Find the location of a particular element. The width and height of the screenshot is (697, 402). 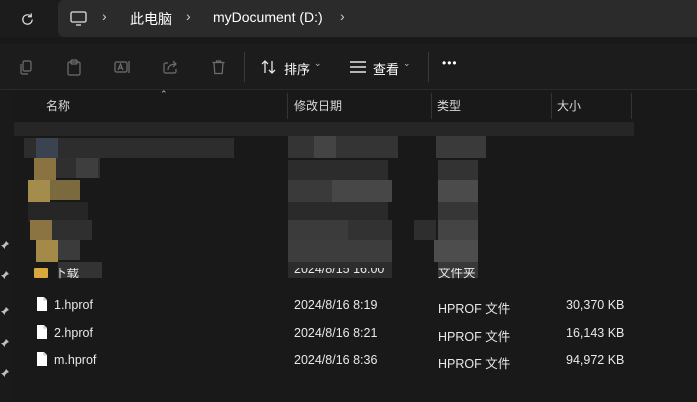

address-bar: › 此电脑 › myDocument (D:) › is located at coordinates (348, 18).